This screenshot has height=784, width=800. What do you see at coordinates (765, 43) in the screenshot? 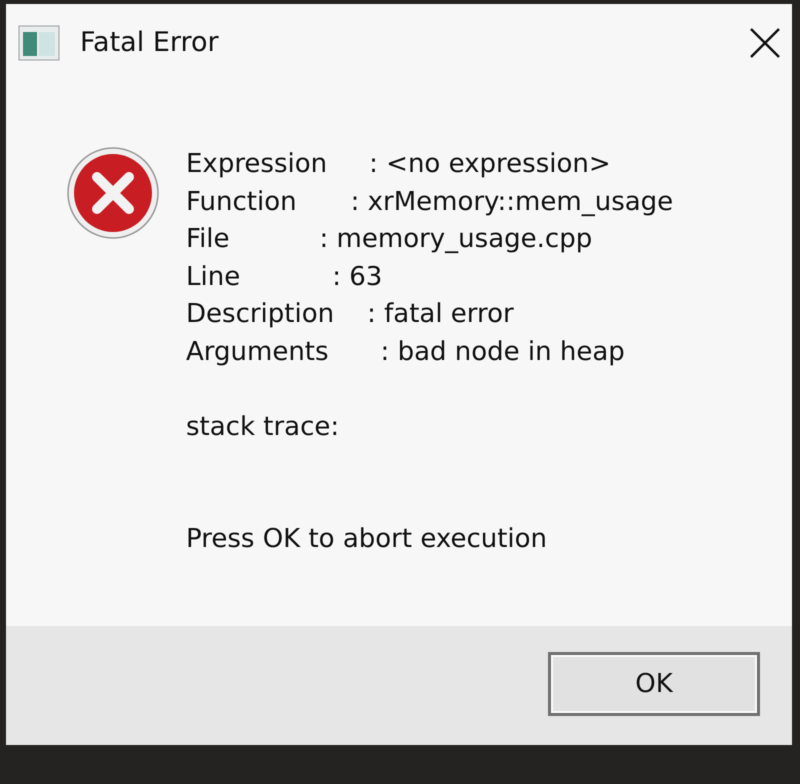
I see `close-icon` at bounding box center [765, 43].